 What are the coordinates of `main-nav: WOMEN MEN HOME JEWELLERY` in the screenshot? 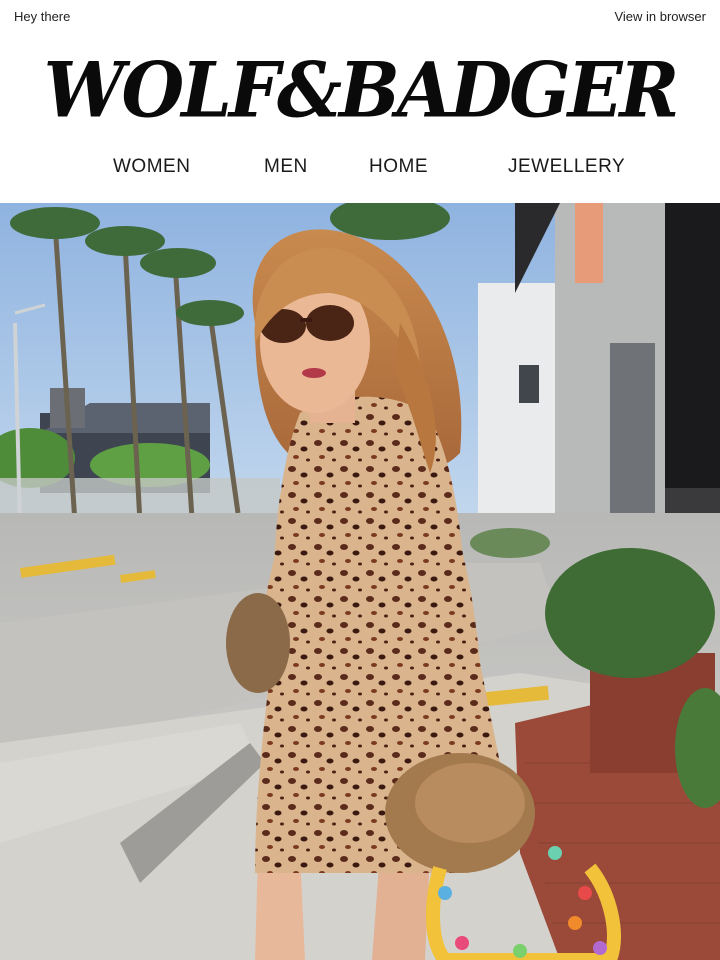 It's located at (360, 167).